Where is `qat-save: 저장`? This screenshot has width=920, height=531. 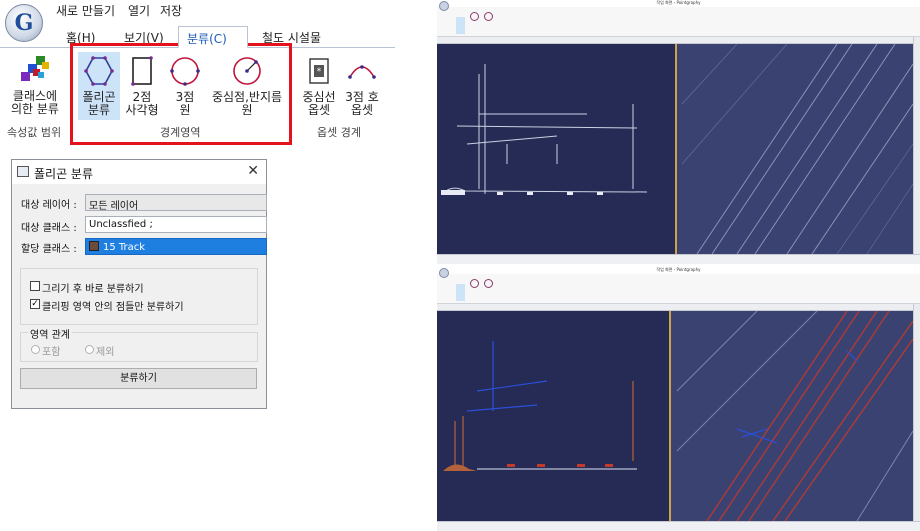
qat-save: 저장 is located at coordinates (171, 10).